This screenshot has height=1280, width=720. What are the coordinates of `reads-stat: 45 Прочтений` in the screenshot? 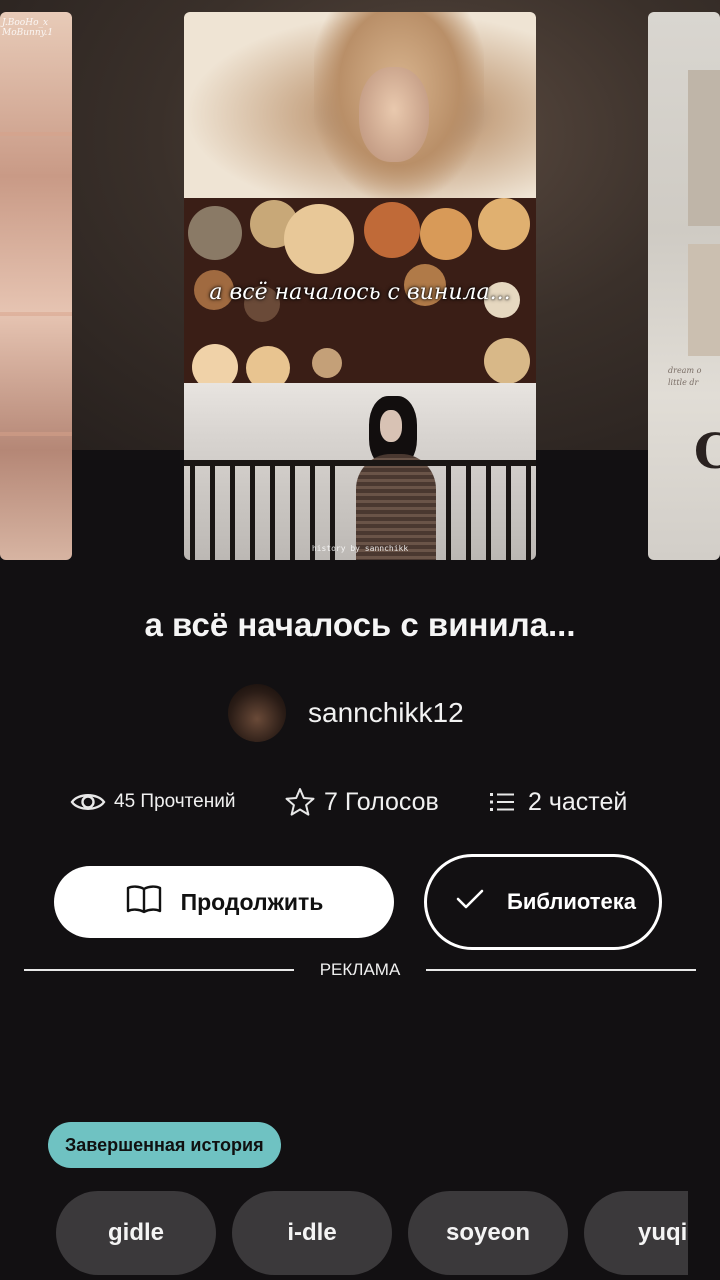 It's located at (152, 802).